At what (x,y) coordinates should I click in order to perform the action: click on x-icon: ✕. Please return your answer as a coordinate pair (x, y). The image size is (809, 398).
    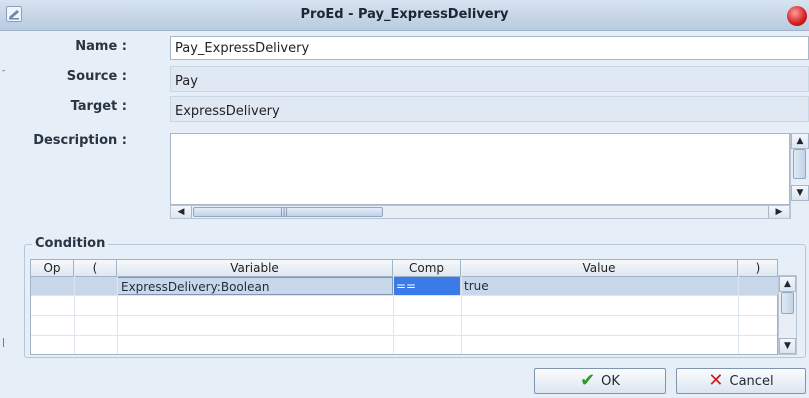
    Looking at the image, I should click on (716, 380).